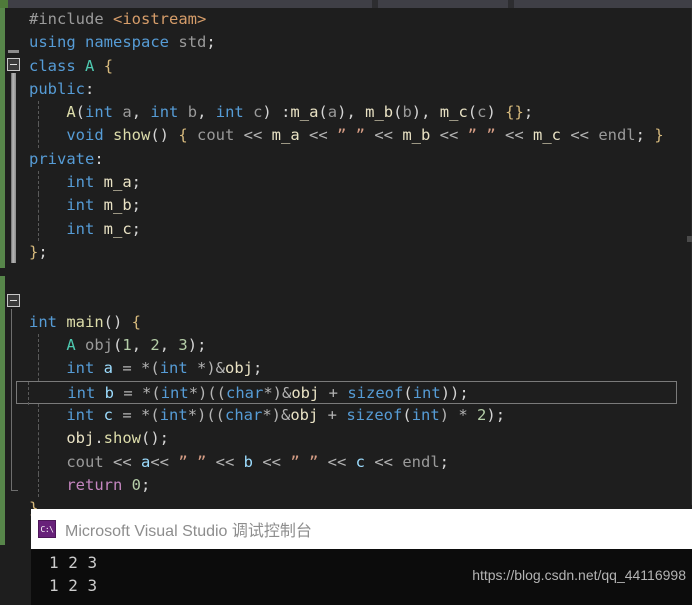 This screenshot has width=692, height=605. I want to click on code-token: std, so click(192, 42).